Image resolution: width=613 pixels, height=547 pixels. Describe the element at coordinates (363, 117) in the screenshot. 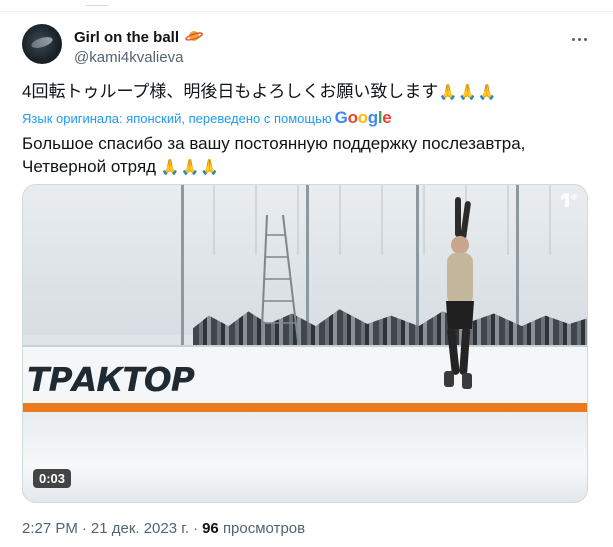

I see `google-logo-icon: Google` at that location.